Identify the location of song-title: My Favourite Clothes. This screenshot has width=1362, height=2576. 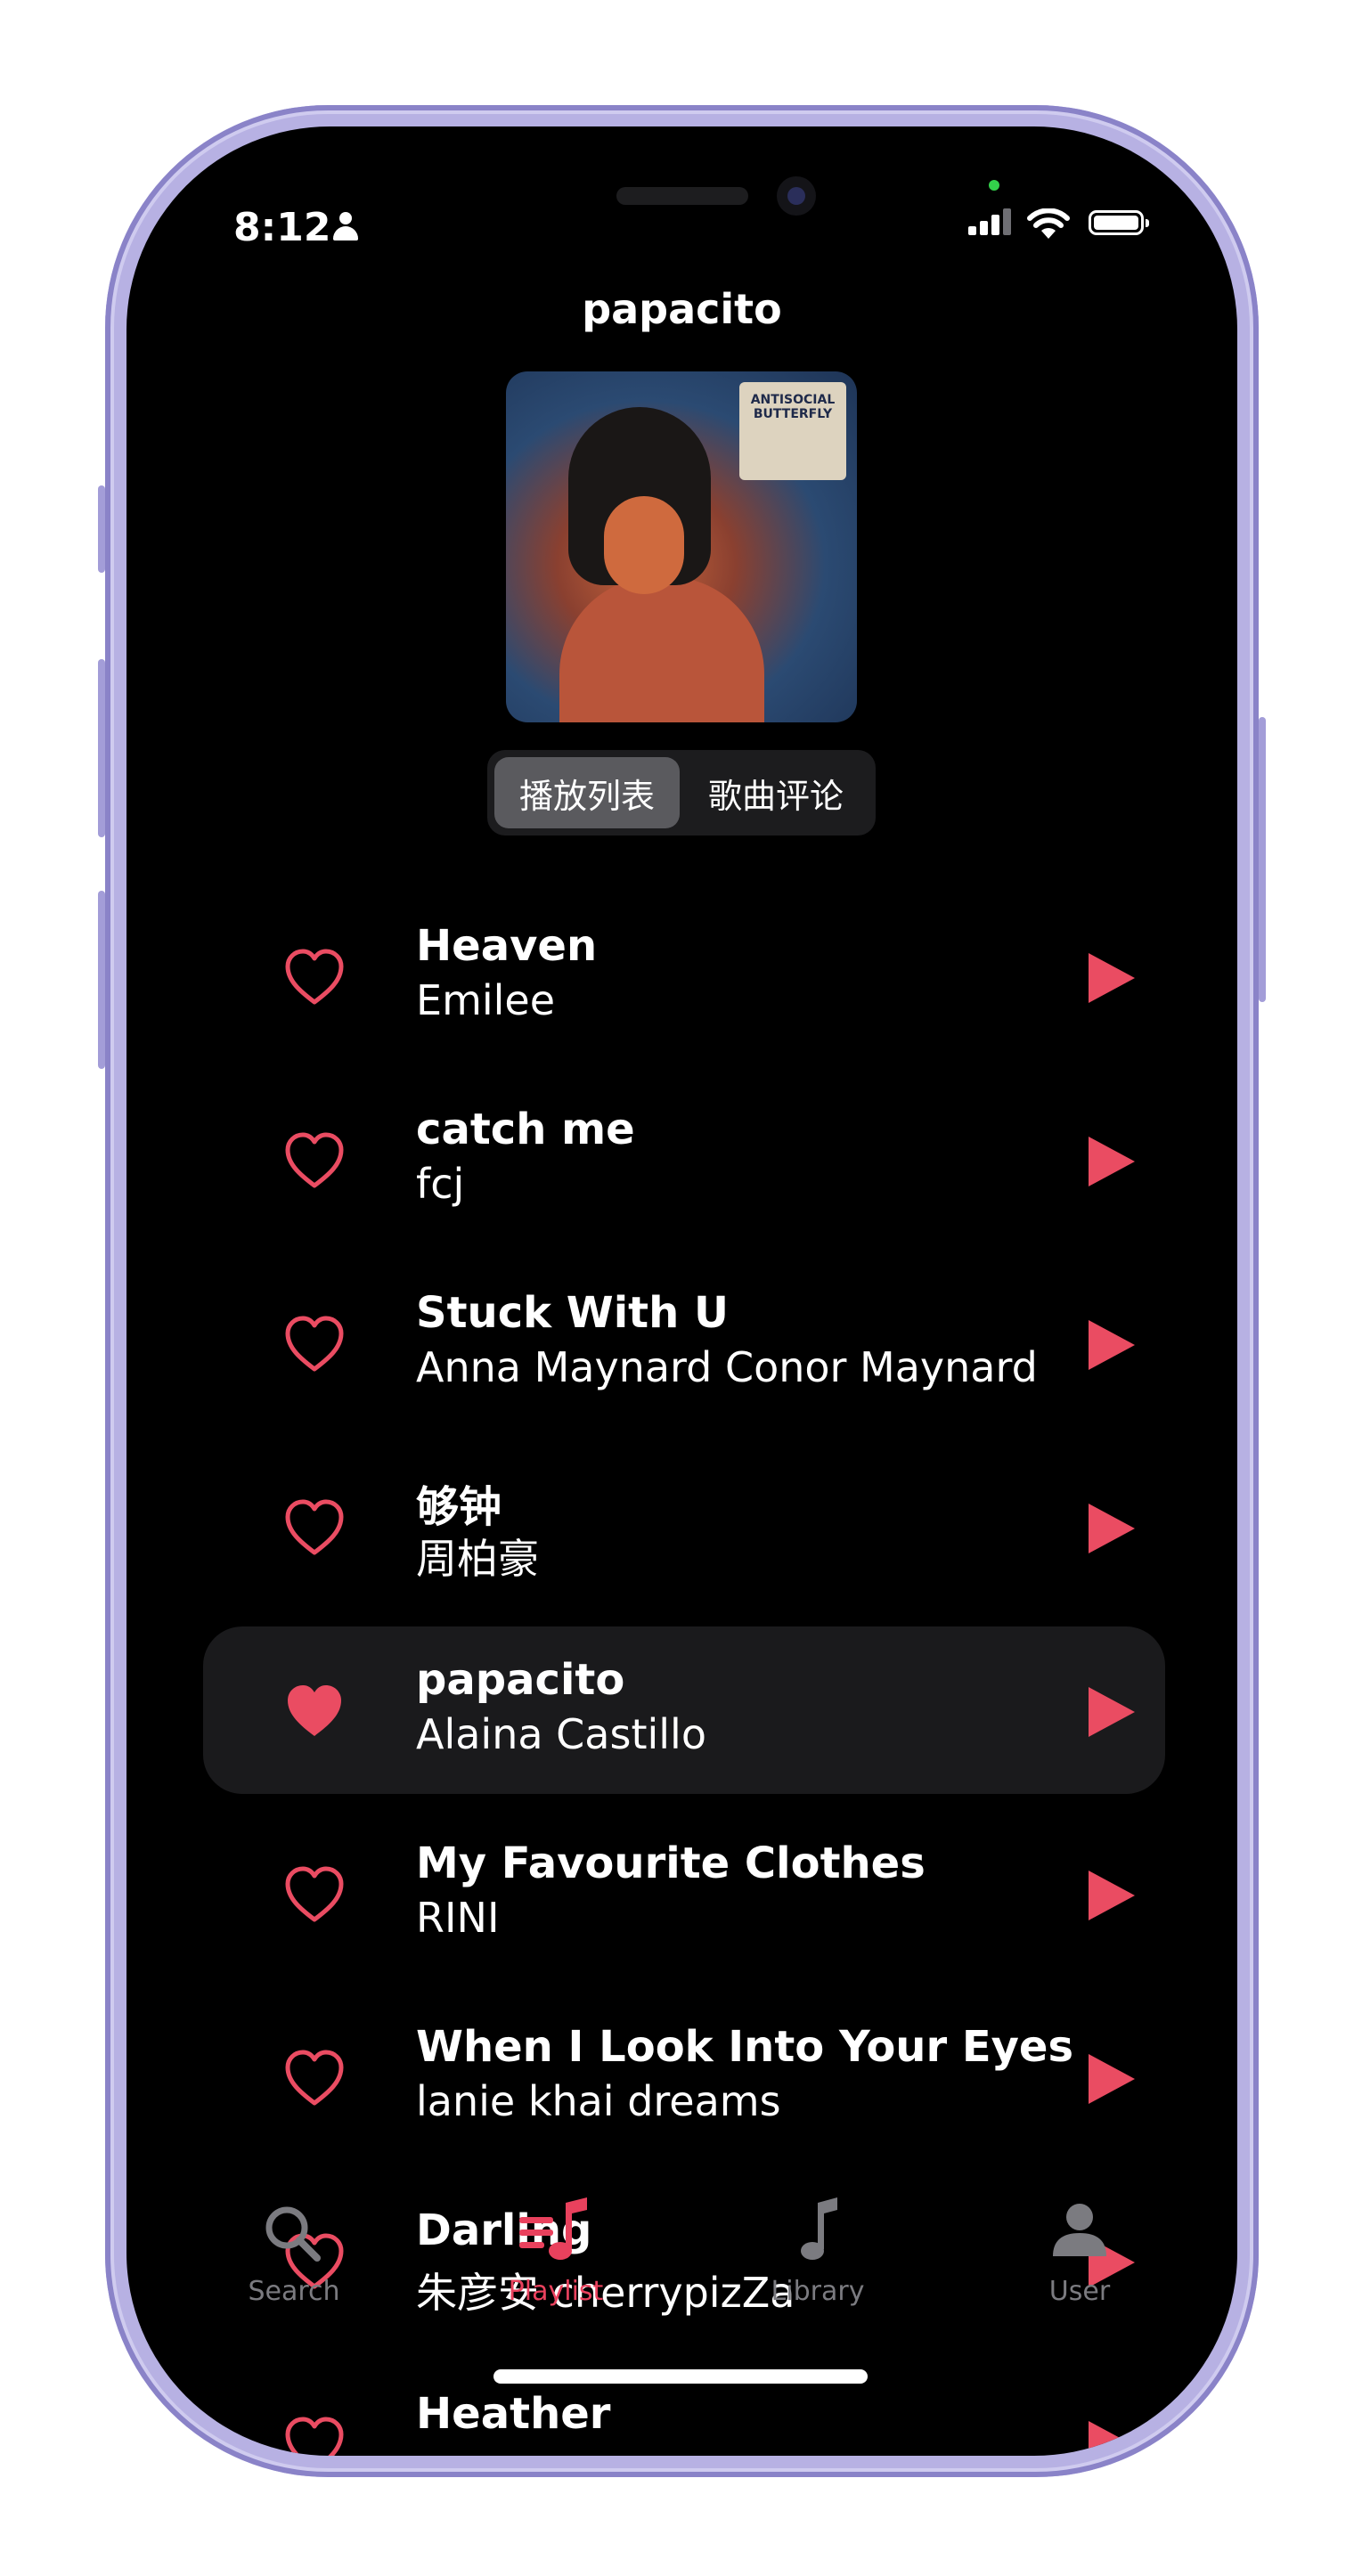
(671, 1863).